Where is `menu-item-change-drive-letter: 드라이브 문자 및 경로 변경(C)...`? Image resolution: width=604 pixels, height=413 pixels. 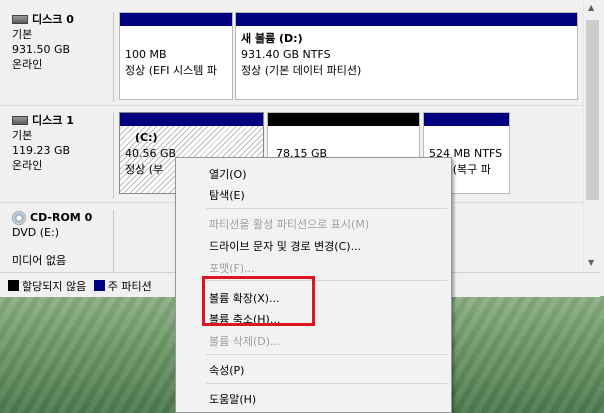 menu-item-change-drive-letter: 드라이브 문자 및 경로 변경(C)... is located at coordinates (285, 246).